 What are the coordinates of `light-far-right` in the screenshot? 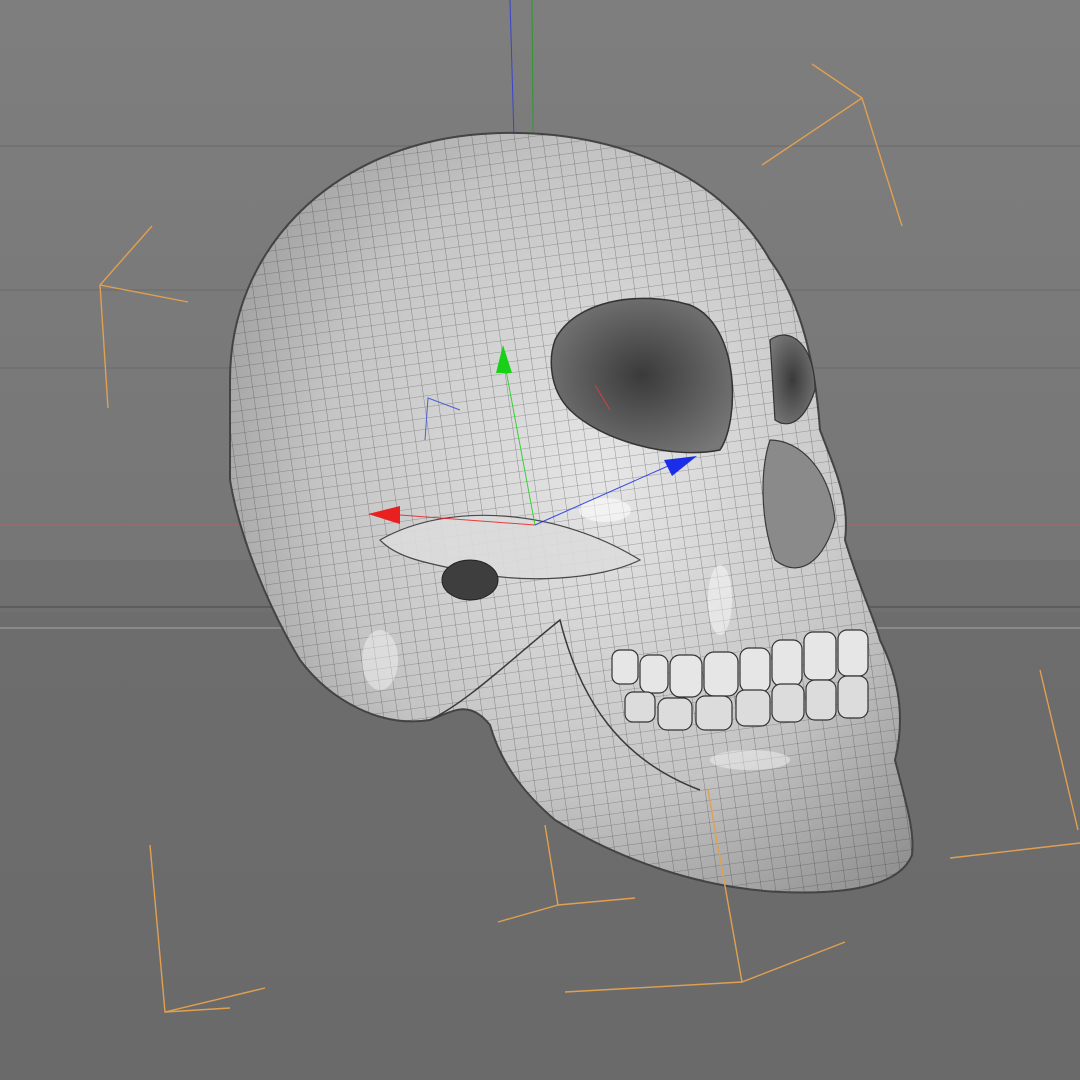 It's located at (1059, 750).